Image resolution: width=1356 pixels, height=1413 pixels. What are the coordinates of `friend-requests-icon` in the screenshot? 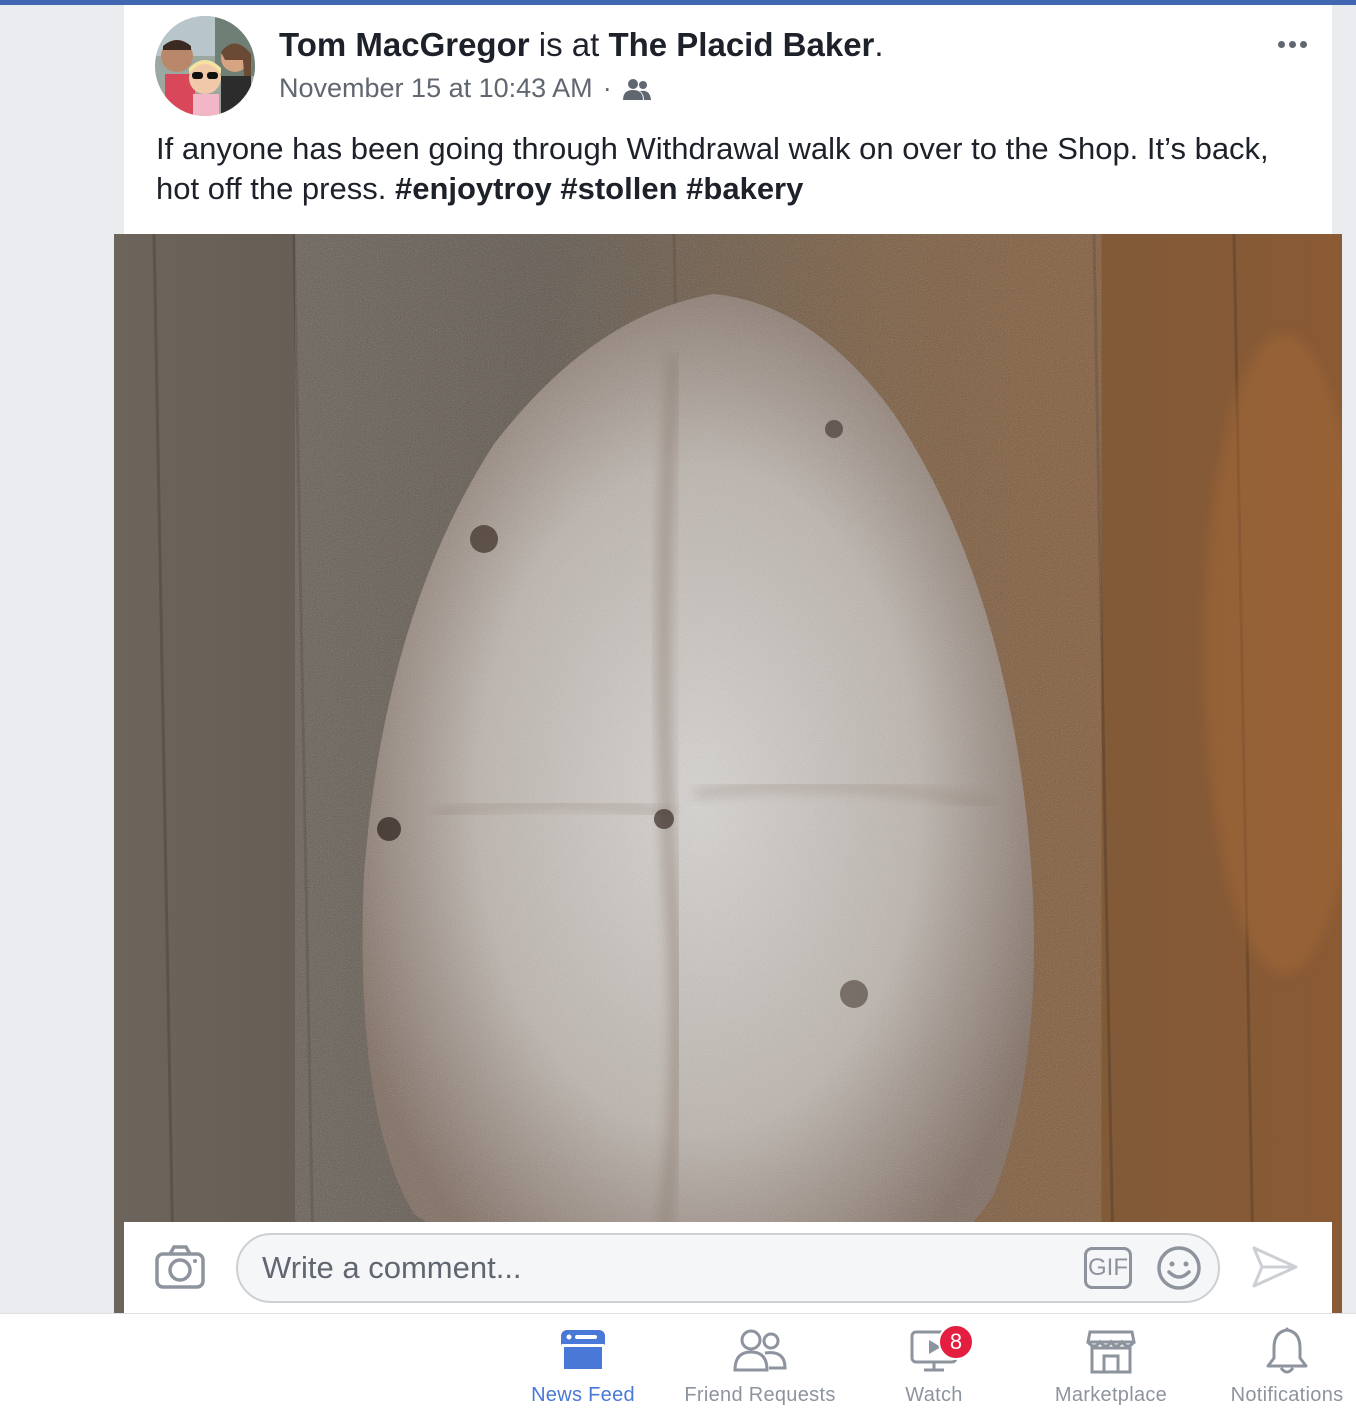 It's located at (760, 1351).